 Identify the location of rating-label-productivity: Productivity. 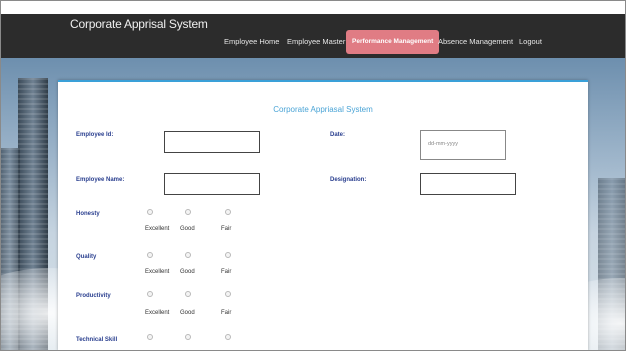
(93, 296).